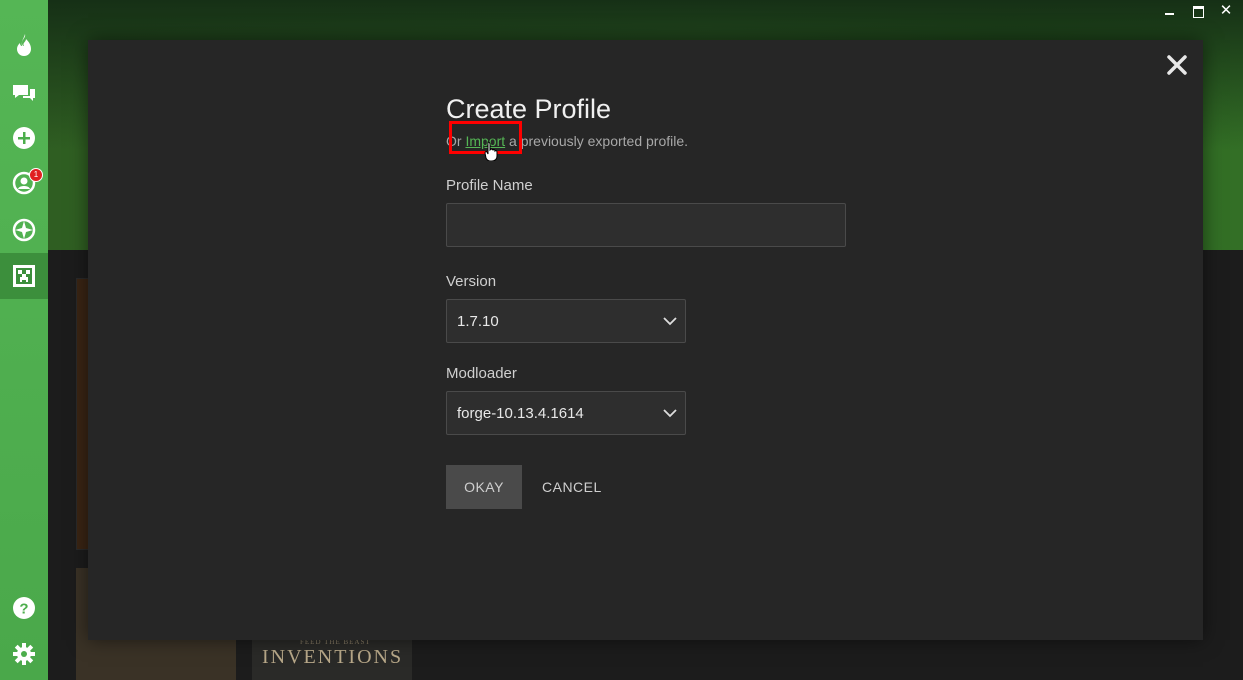 The height and width of the screenshot is (680, 1243). I want to click on version-label: Version, so click(471, 281).